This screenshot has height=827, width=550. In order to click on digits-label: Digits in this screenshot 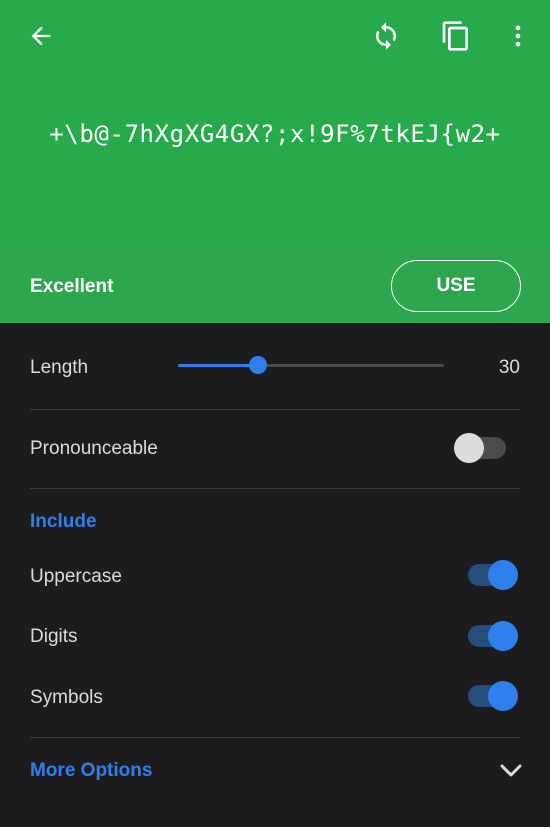, I will do `click(54, 636)`.